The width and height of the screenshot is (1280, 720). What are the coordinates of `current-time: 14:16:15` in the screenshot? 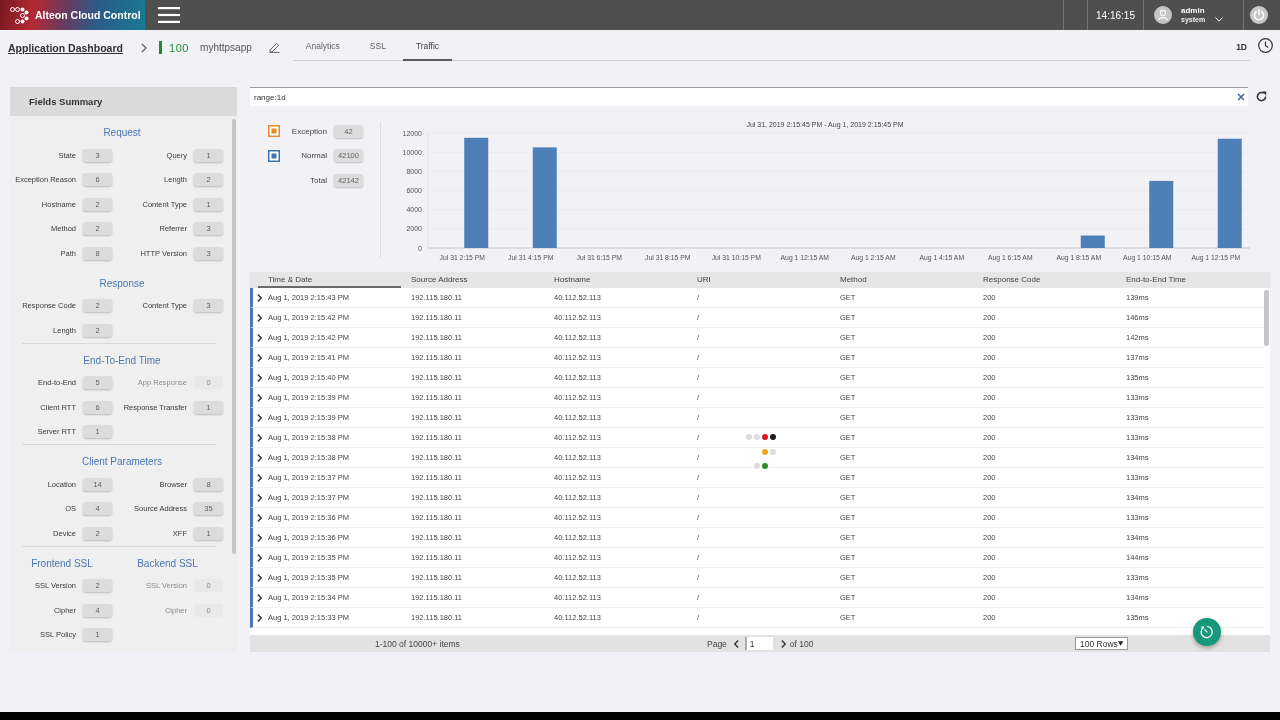 It's located at (1115, 15).